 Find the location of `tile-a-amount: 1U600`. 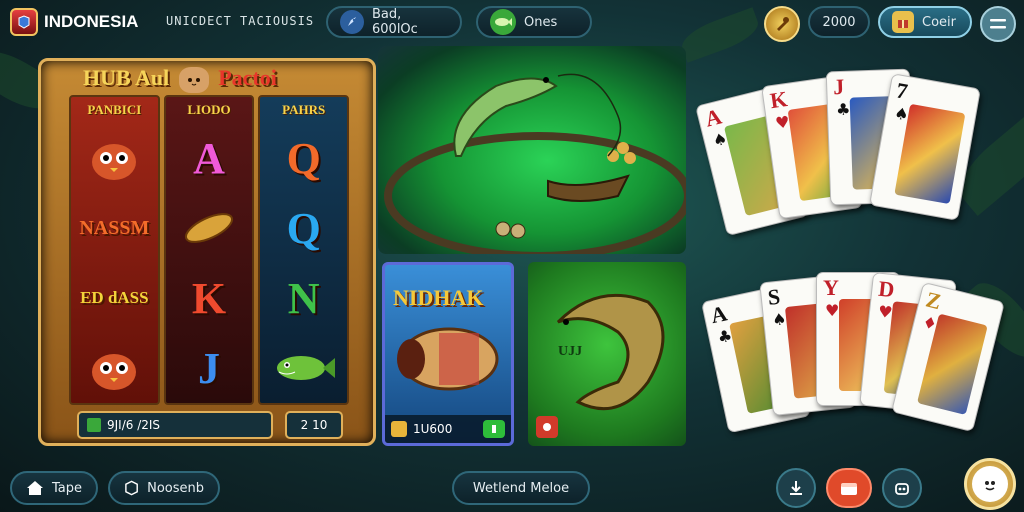

tile-a-amount: 1U600 is located at coordinates (433, 429).